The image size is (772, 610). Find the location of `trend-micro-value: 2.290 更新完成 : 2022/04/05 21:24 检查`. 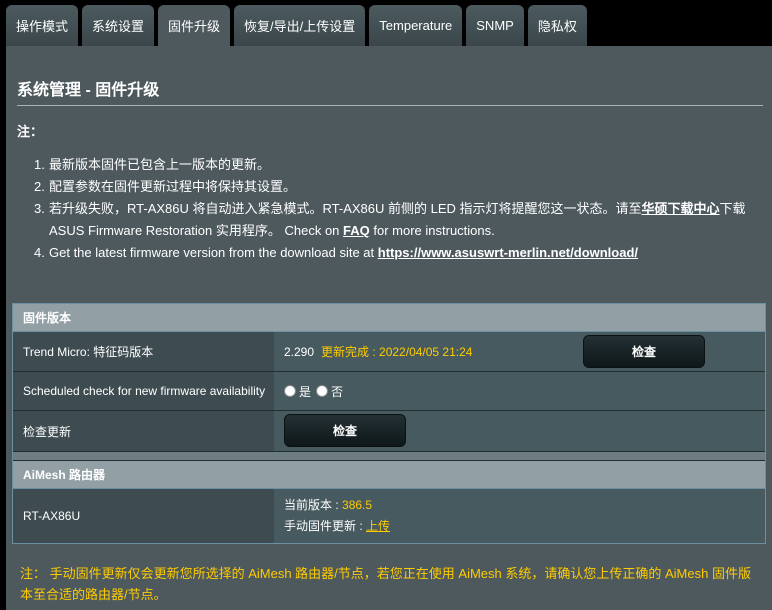

trend-micro-value: 2.290 更新完成 : 2022/04/05 21:24 检查 is located at coordinates (519, 351).